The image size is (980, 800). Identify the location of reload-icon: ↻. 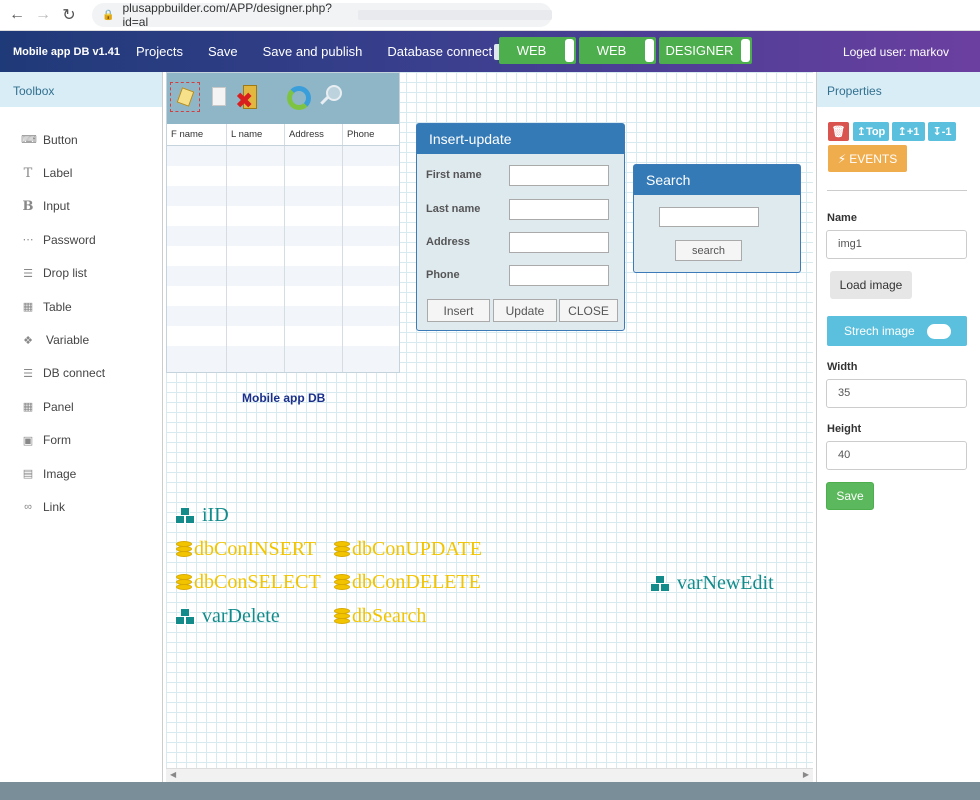
(69, 15).